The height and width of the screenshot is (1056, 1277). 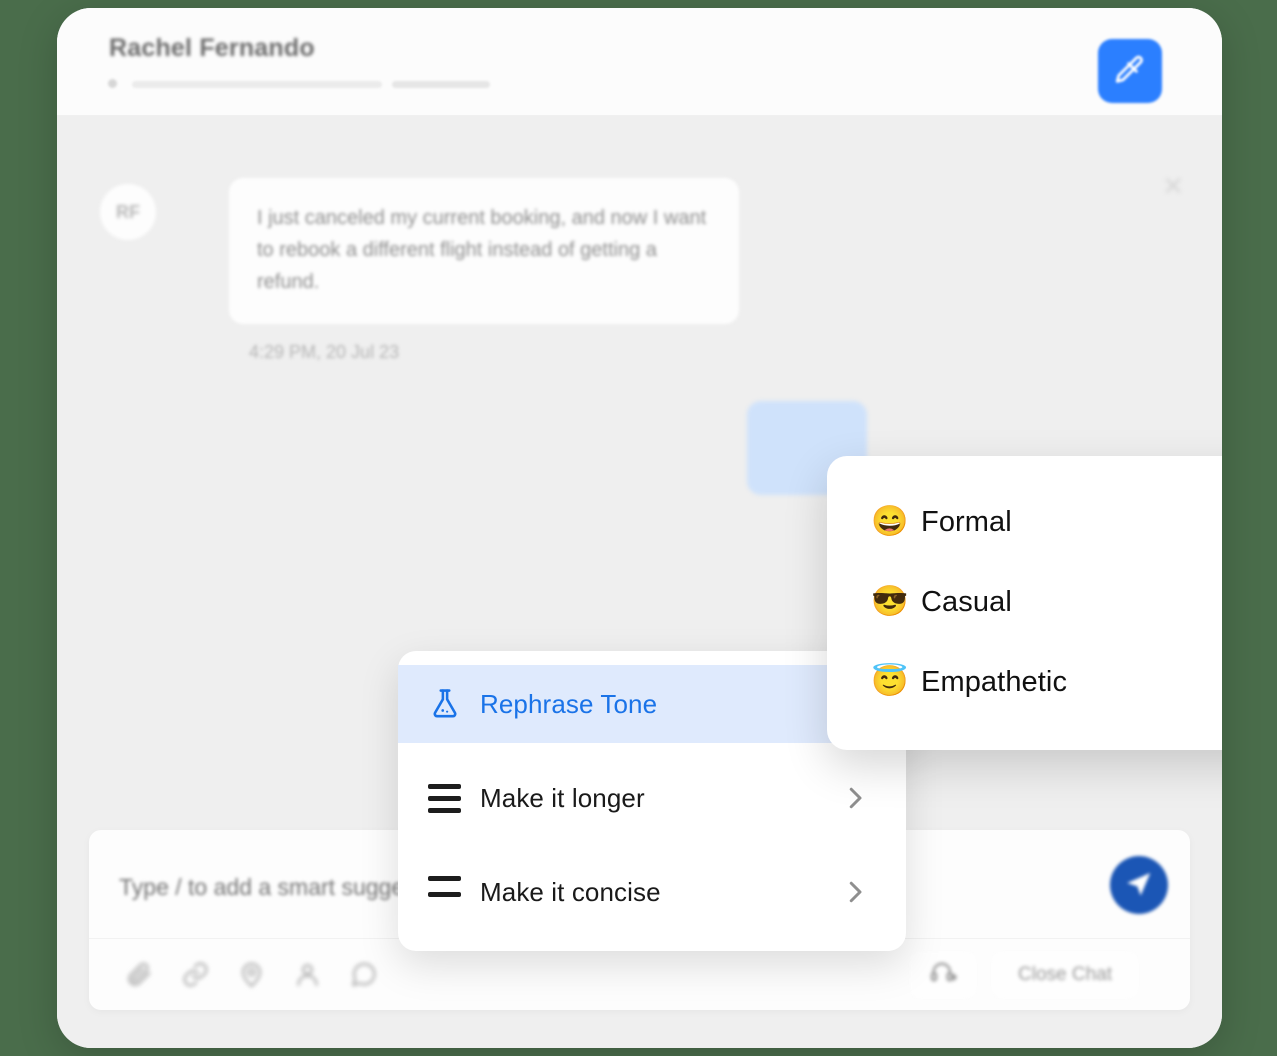 I want to click on menu-item-make-it-concise: Make it concise, so click(x=652, y=892).